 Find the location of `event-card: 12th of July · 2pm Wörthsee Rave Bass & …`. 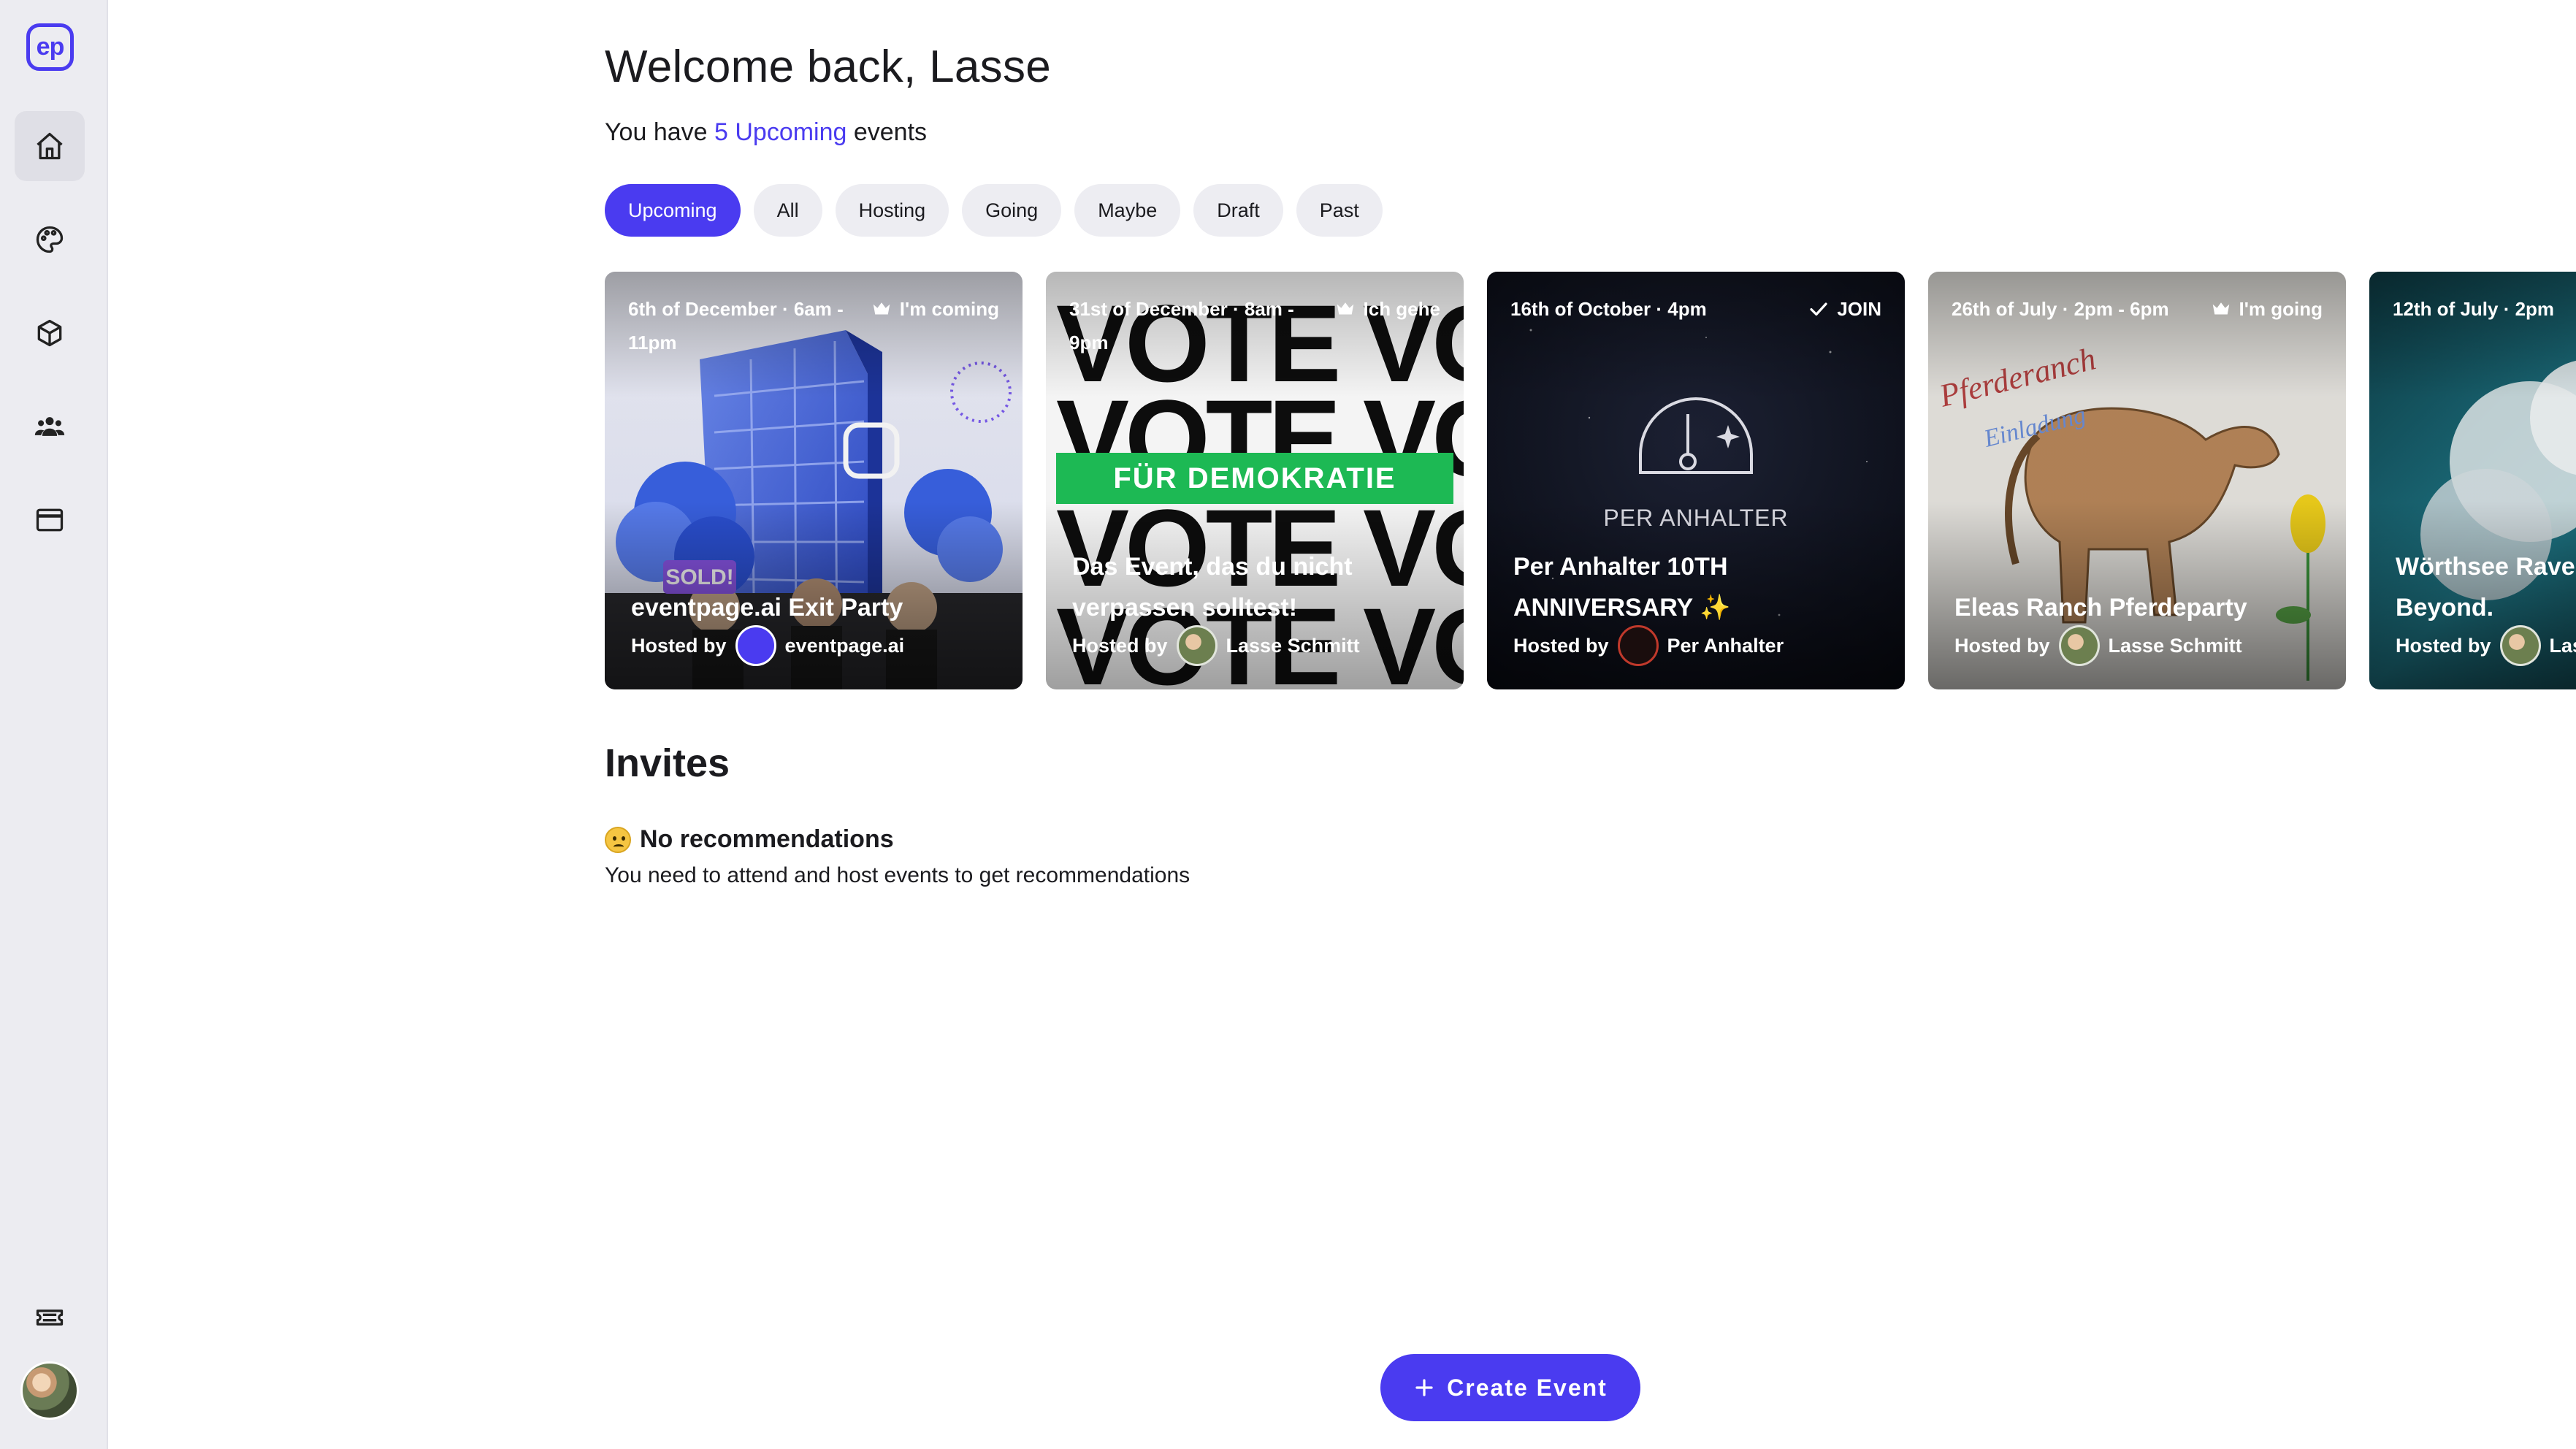

event-card: 12th of July · 2pm Wörthsee Rave Bass & … is located at coordinates (2472, 480).